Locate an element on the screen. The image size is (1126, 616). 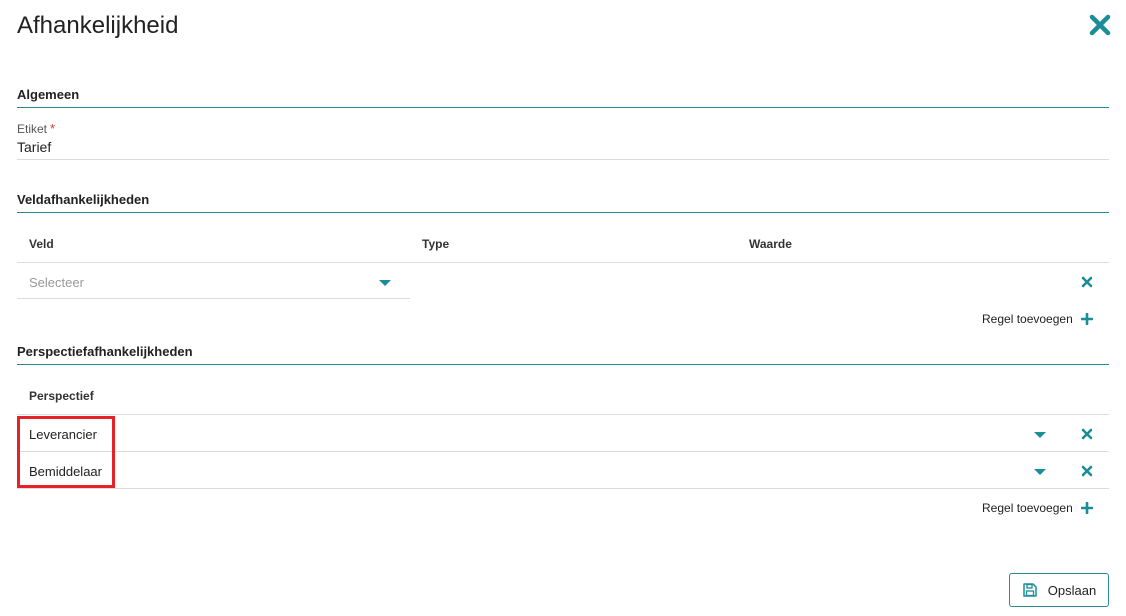
label-field-label: Etiket * is located at coordinates (36, 128).